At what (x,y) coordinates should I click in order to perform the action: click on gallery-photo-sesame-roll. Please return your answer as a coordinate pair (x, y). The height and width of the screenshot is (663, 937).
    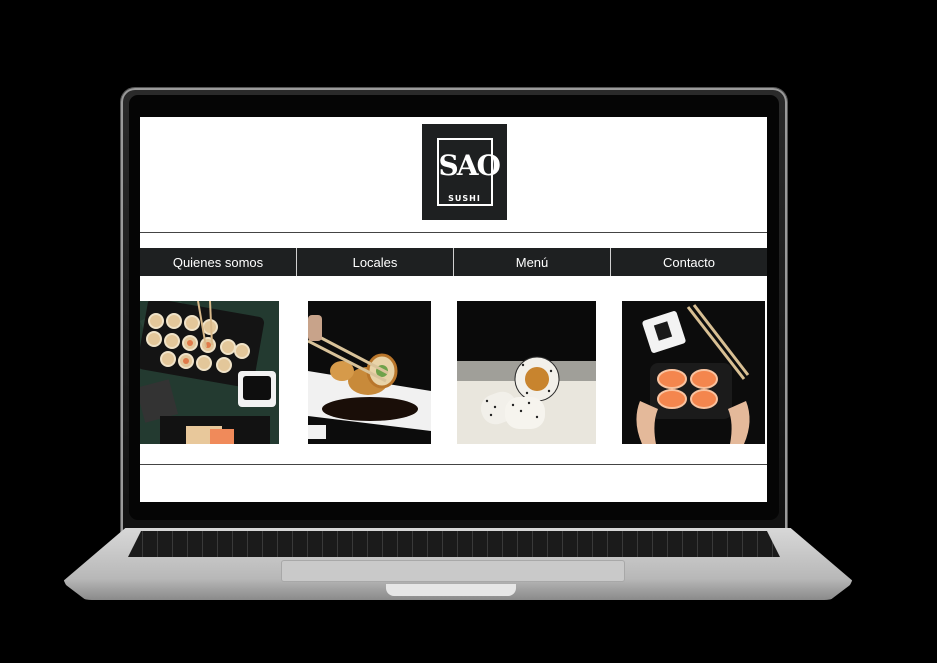
    Looking at the image, I should click on (526, 372).